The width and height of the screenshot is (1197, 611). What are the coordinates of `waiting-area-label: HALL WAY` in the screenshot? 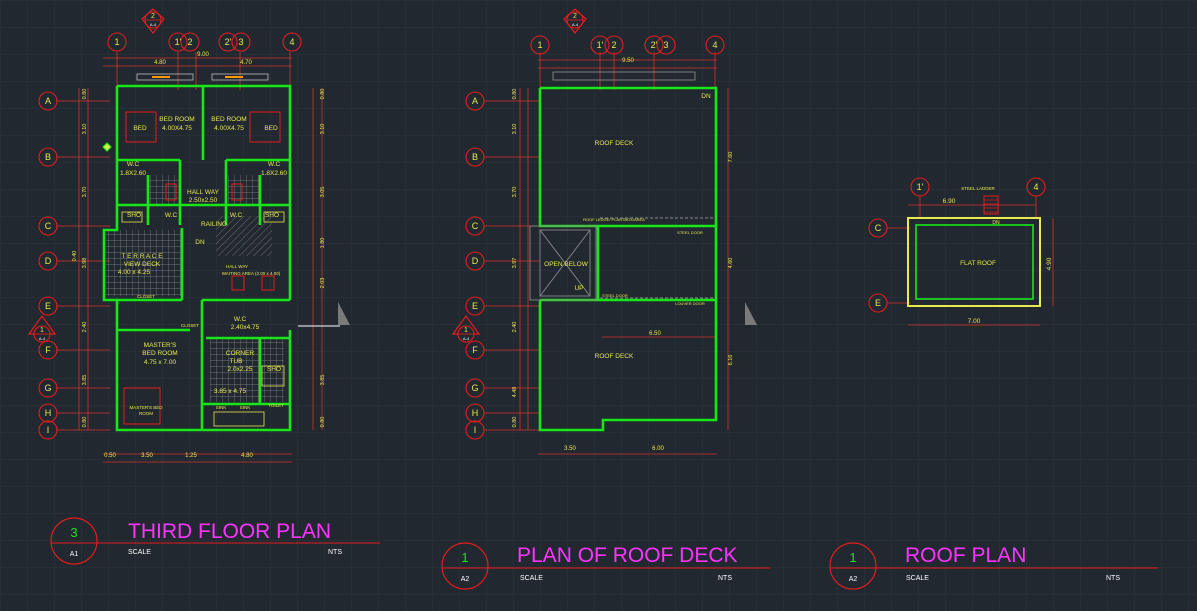 It's located at (237, 266).